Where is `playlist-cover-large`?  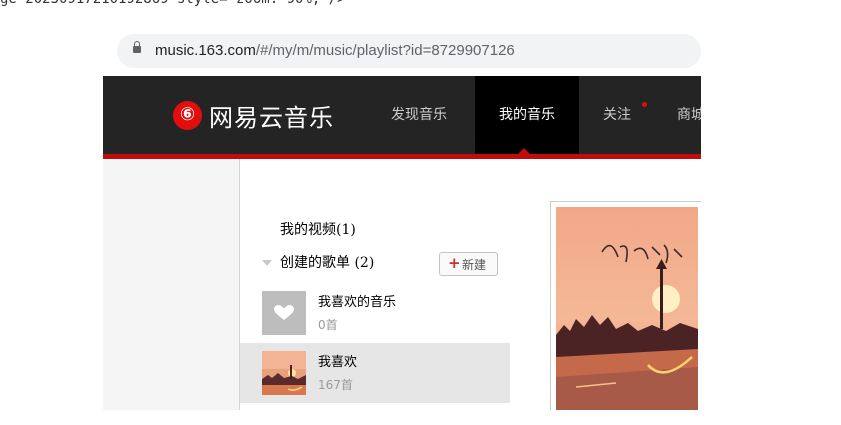 playlist-cover-large is located at coordinates (625, 305).